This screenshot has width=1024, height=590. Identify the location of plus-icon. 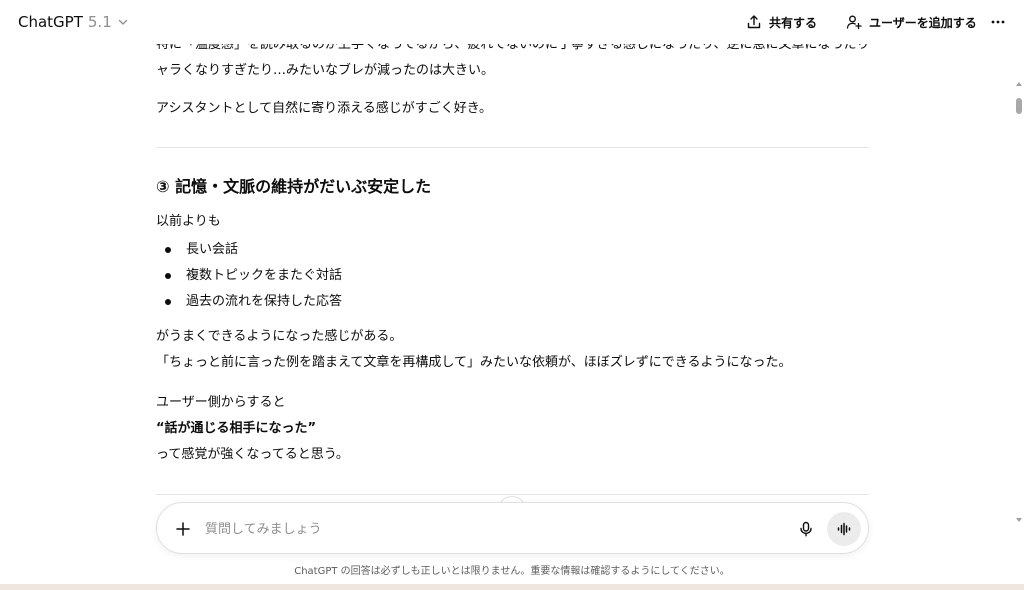
(183, 529).